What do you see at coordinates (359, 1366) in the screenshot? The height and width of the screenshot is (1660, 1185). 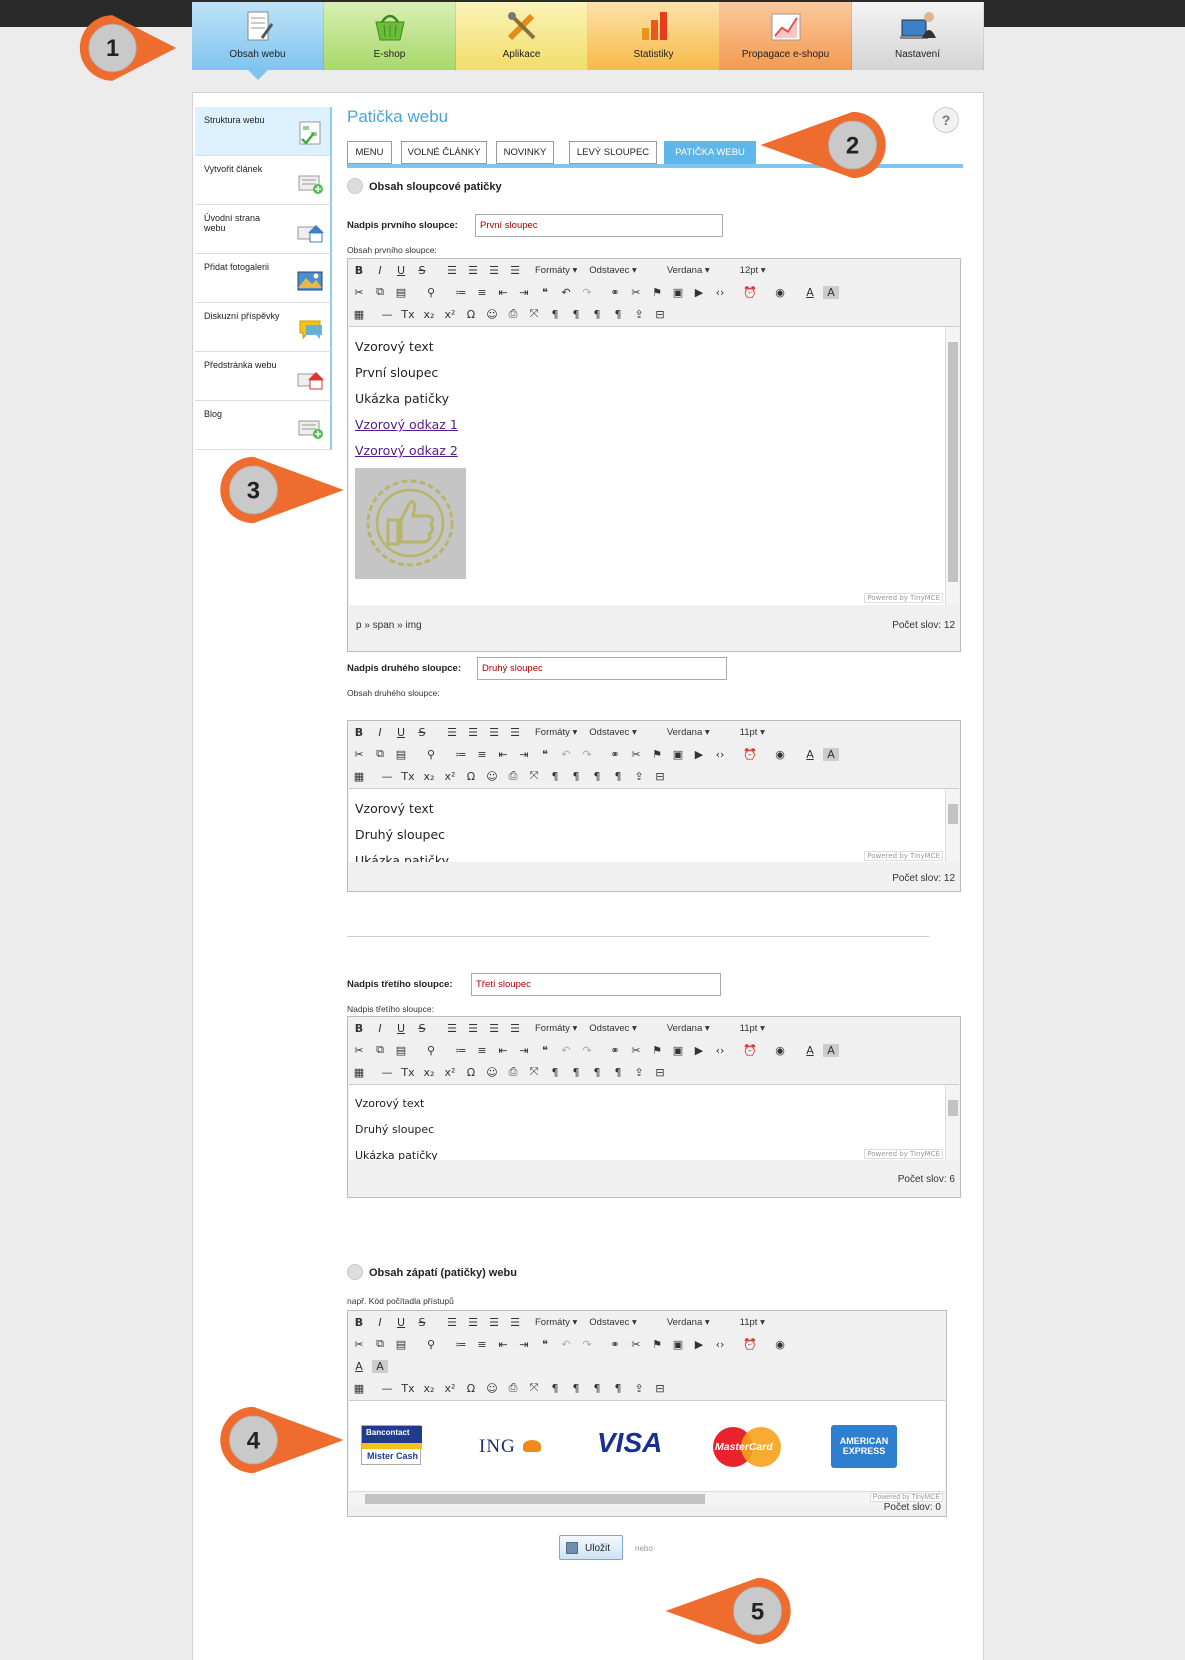 I see `text-color-icon: A` at bounding box center [359, 1366].